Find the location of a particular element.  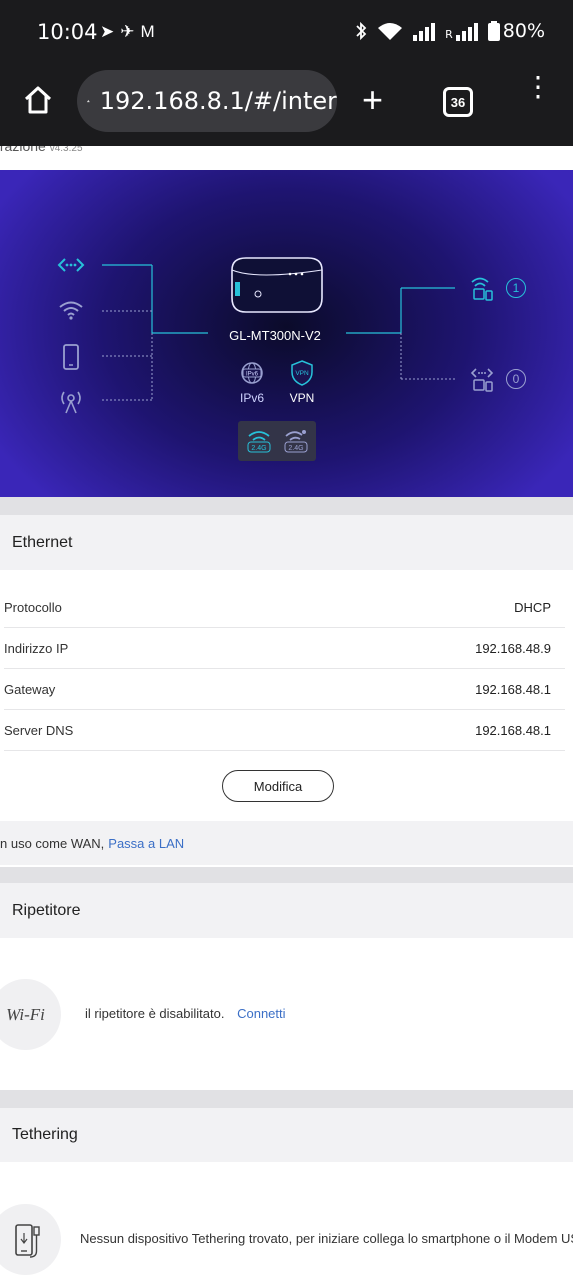

vpn-label: VPN is located at coordinates (302, 398).